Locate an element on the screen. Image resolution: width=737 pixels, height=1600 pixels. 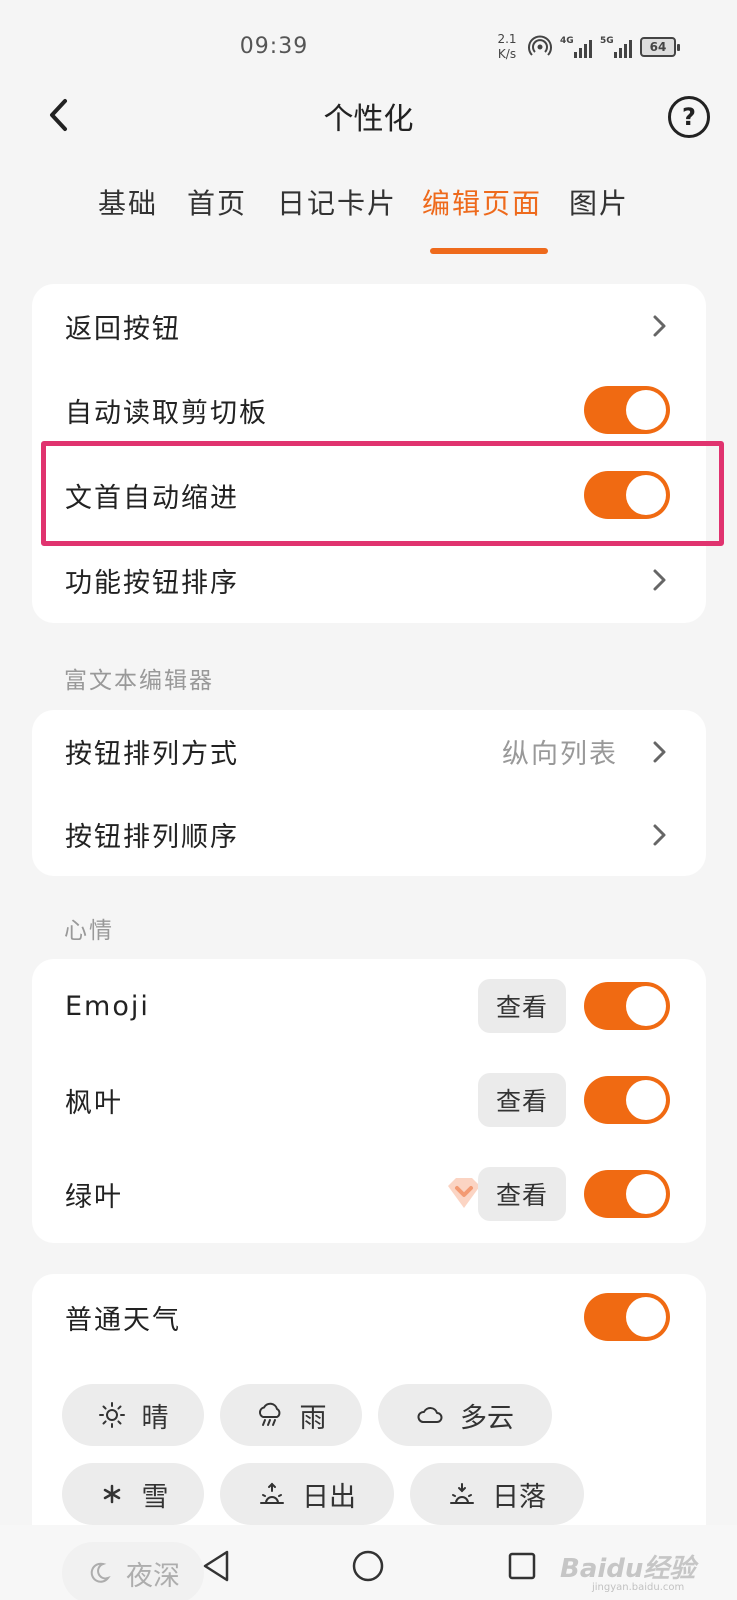
auto-read-clipboard-toggle is located at coordinates (627, 410).